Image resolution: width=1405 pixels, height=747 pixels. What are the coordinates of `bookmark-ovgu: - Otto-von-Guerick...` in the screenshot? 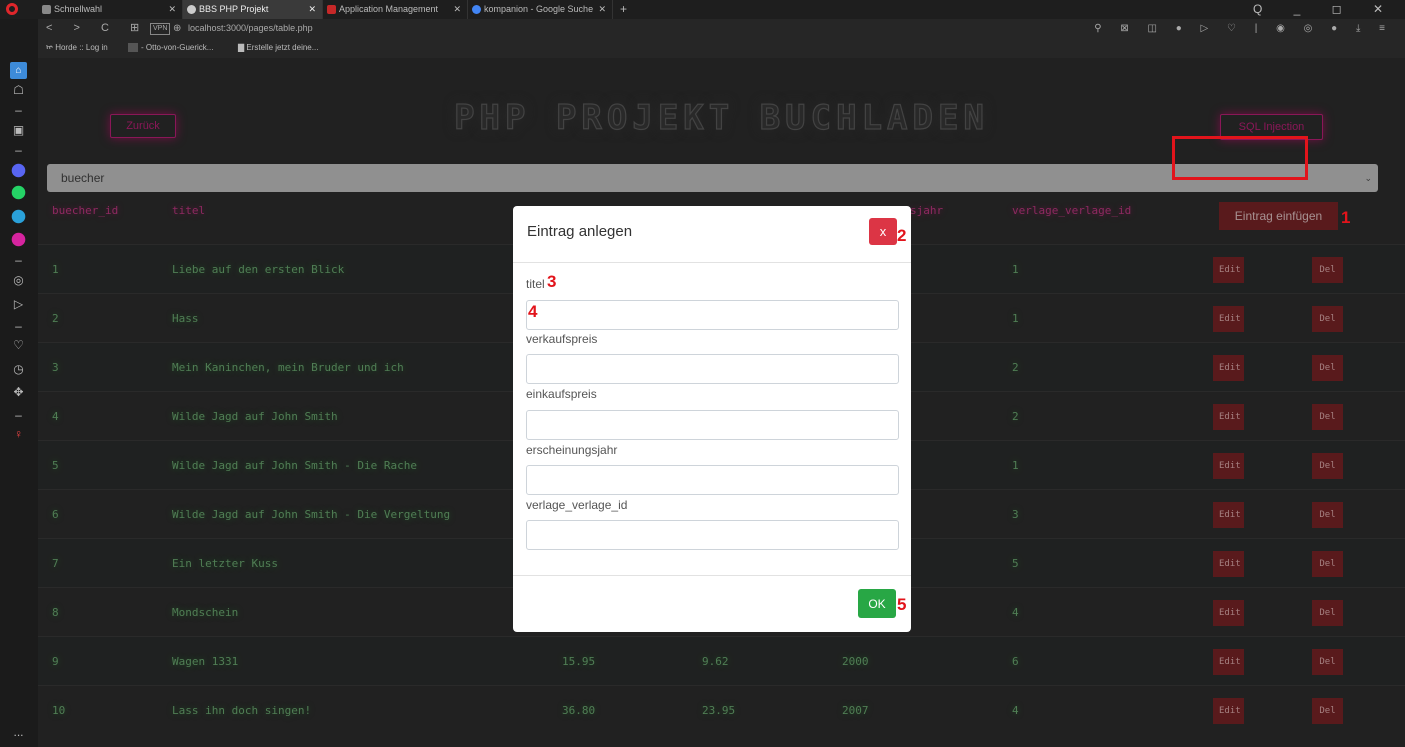 It's located at (170, 48).